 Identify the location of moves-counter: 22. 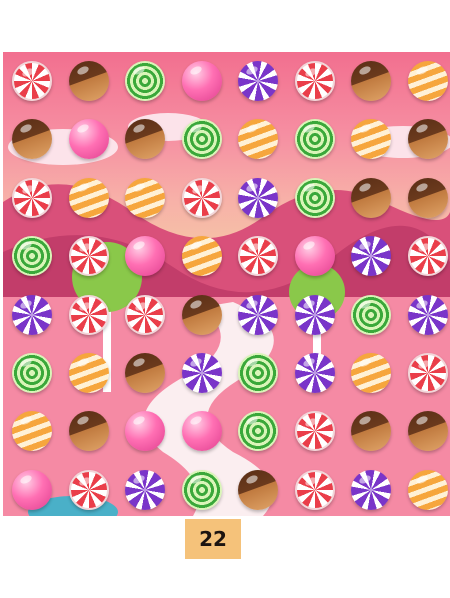
(213, 539).